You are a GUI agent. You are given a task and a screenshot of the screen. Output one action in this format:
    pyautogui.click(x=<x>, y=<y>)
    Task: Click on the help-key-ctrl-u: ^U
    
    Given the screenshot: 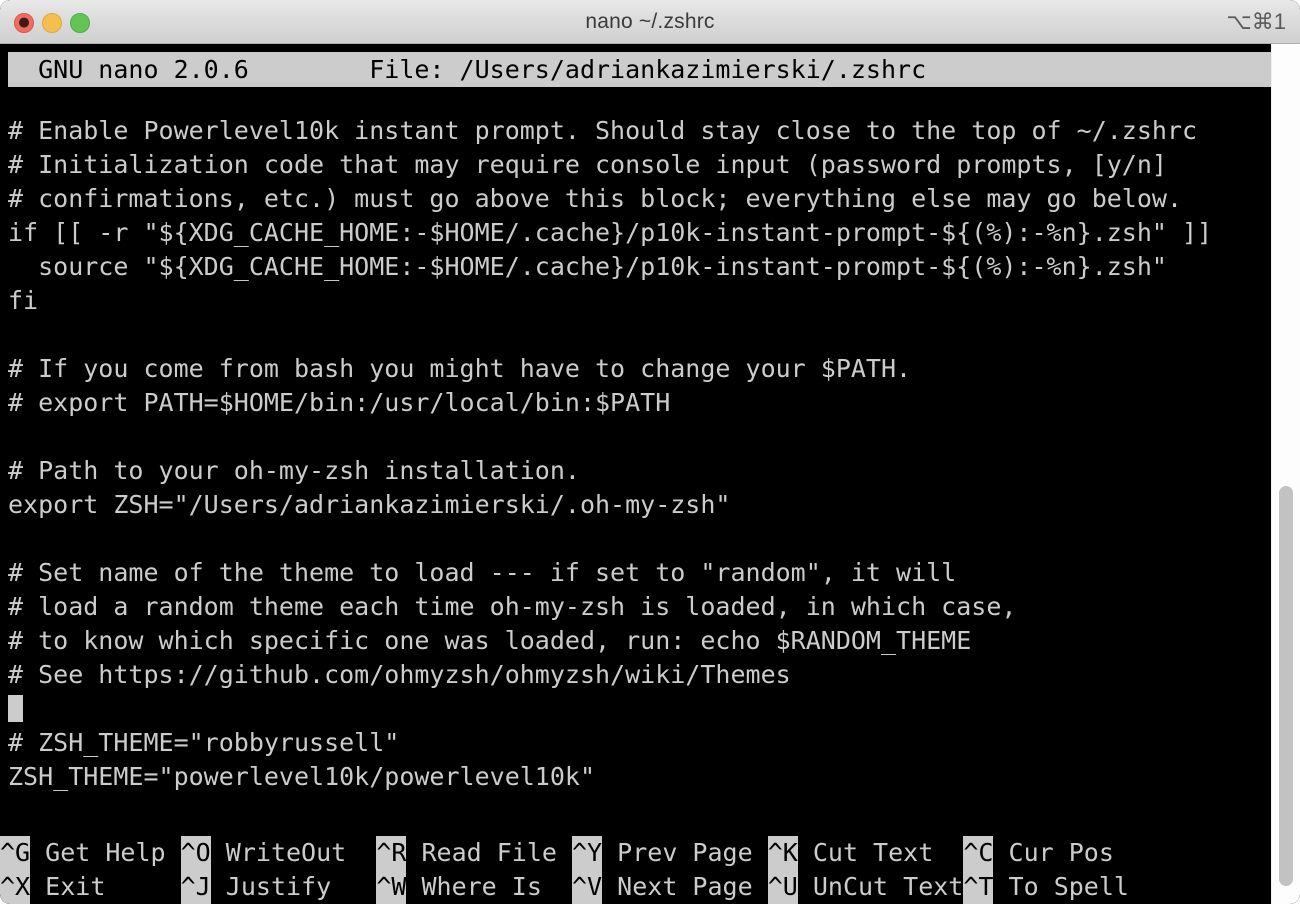 What is the action you would take?
    pyautogui.click(x=782, y=887)
    